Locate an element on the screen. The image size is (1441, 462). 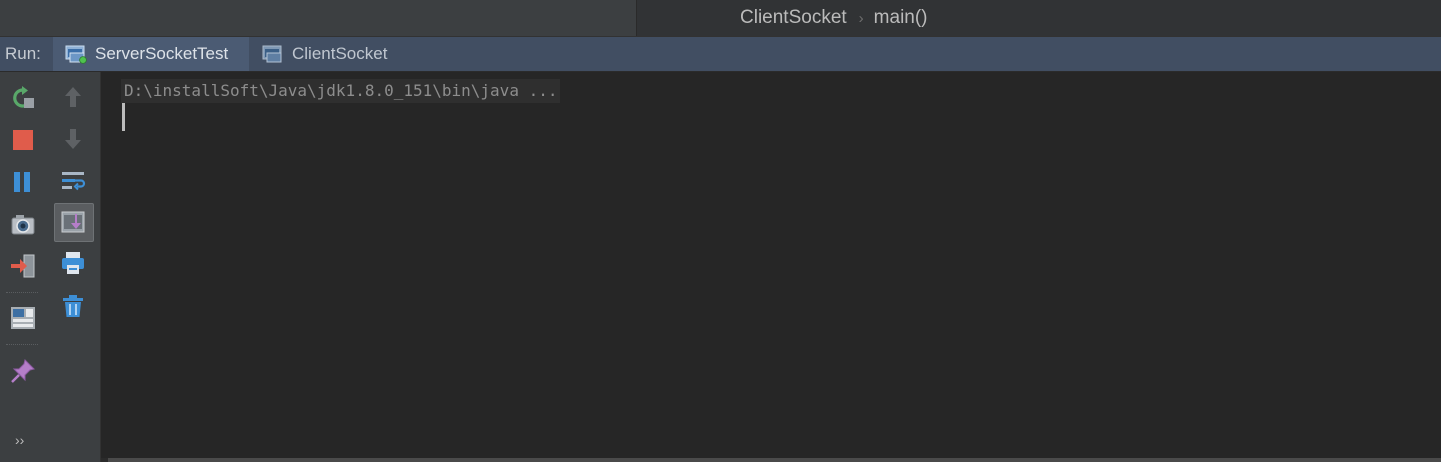
run-config-icon is located at coordinates (273, 54).